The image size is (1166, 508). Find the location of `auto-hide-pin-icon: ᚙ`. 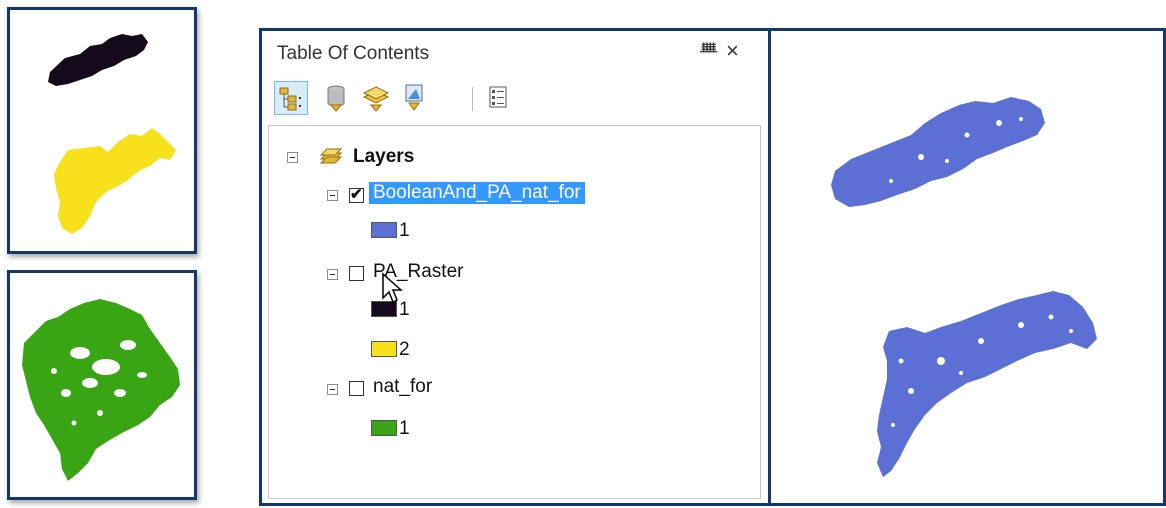

auto-hide-pin-icon: ᚙ is located at coordinates (708, 51).